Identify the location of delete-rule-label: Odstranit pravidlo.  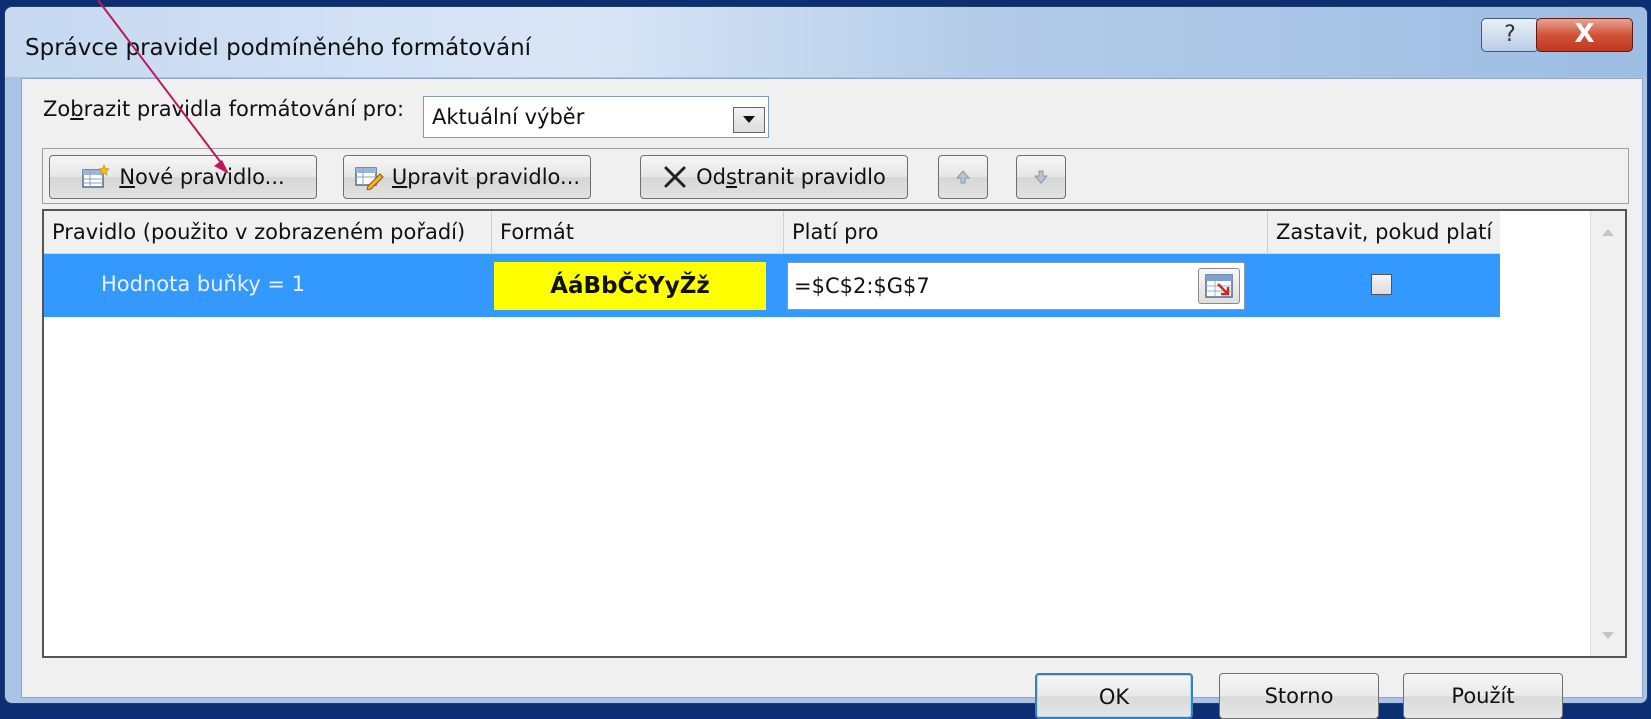
(791, 177).